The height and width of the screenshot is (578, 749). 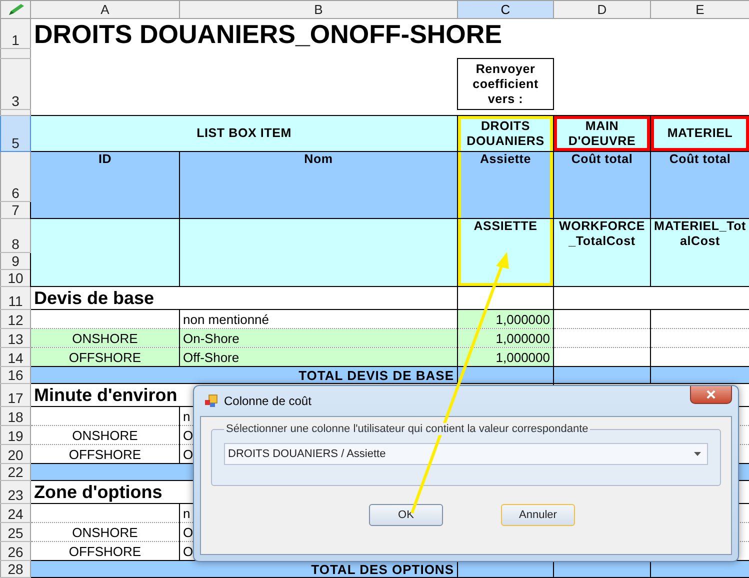 I want to click on column-dropdown: DROITS DOUANIERS / Assiette, so click(x=466, y=454).